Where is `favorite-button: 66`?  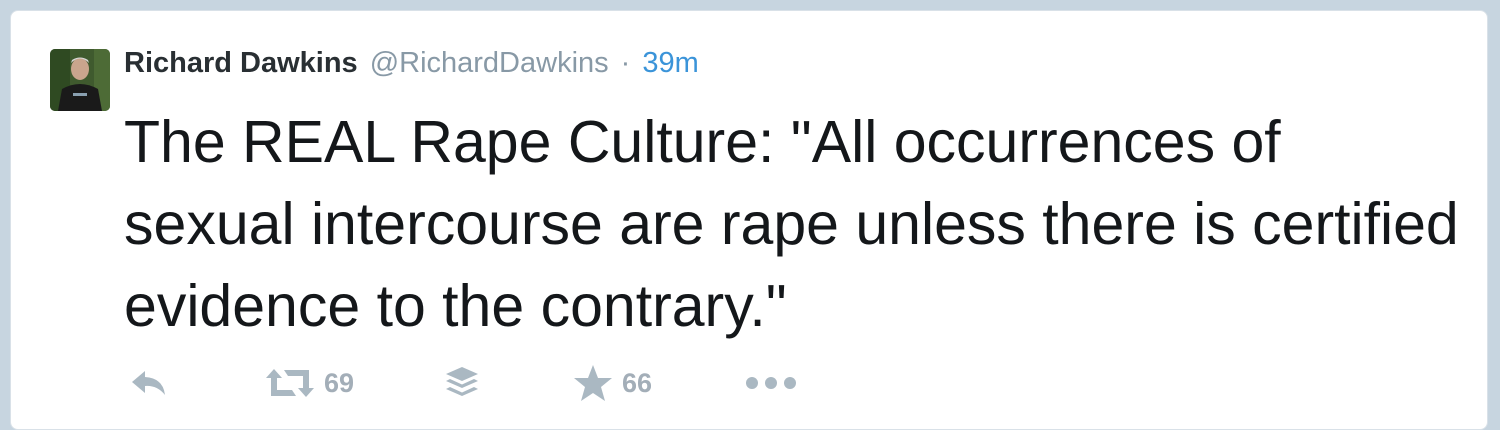
favorite-button: 66 is located at coordinates (612, 383).